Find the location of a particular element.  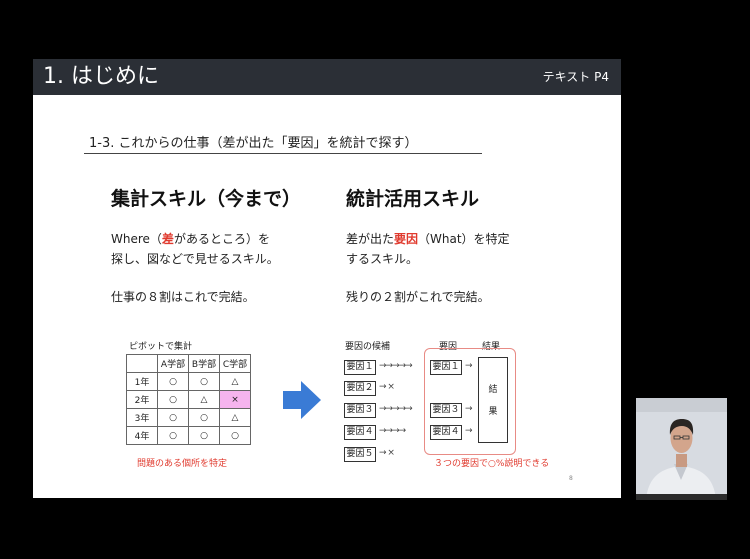

left-line-2: 探し、図などで見せるスキル。 is located at coordinates (195, 259).